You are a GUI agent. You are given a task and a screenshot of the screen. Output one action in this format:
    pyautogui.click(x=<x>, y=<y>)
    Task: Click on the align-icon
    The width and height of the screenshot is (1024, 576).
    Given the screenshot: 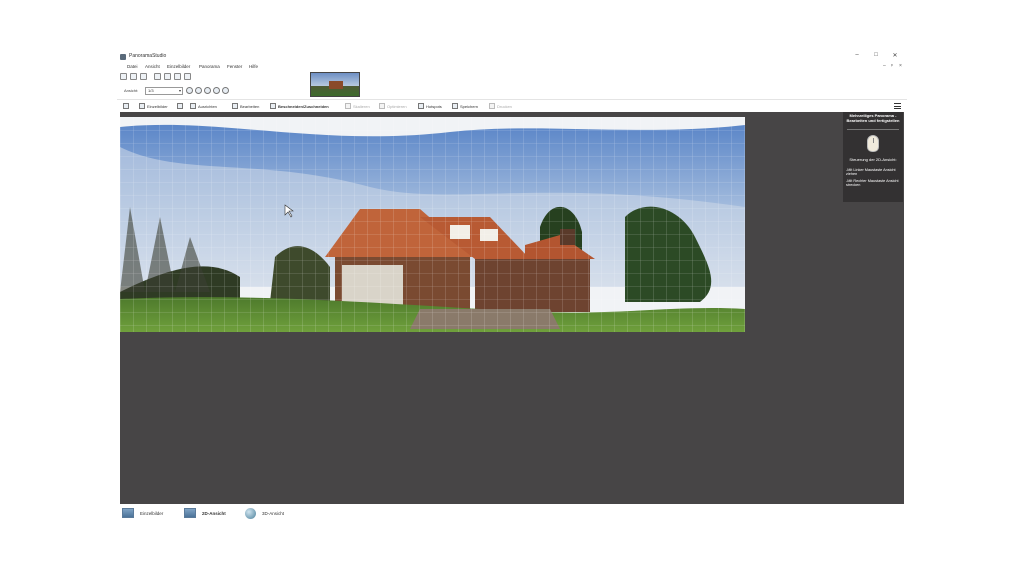 What is the action you would take?
    pyautogui.click(x=193, y=106)
    